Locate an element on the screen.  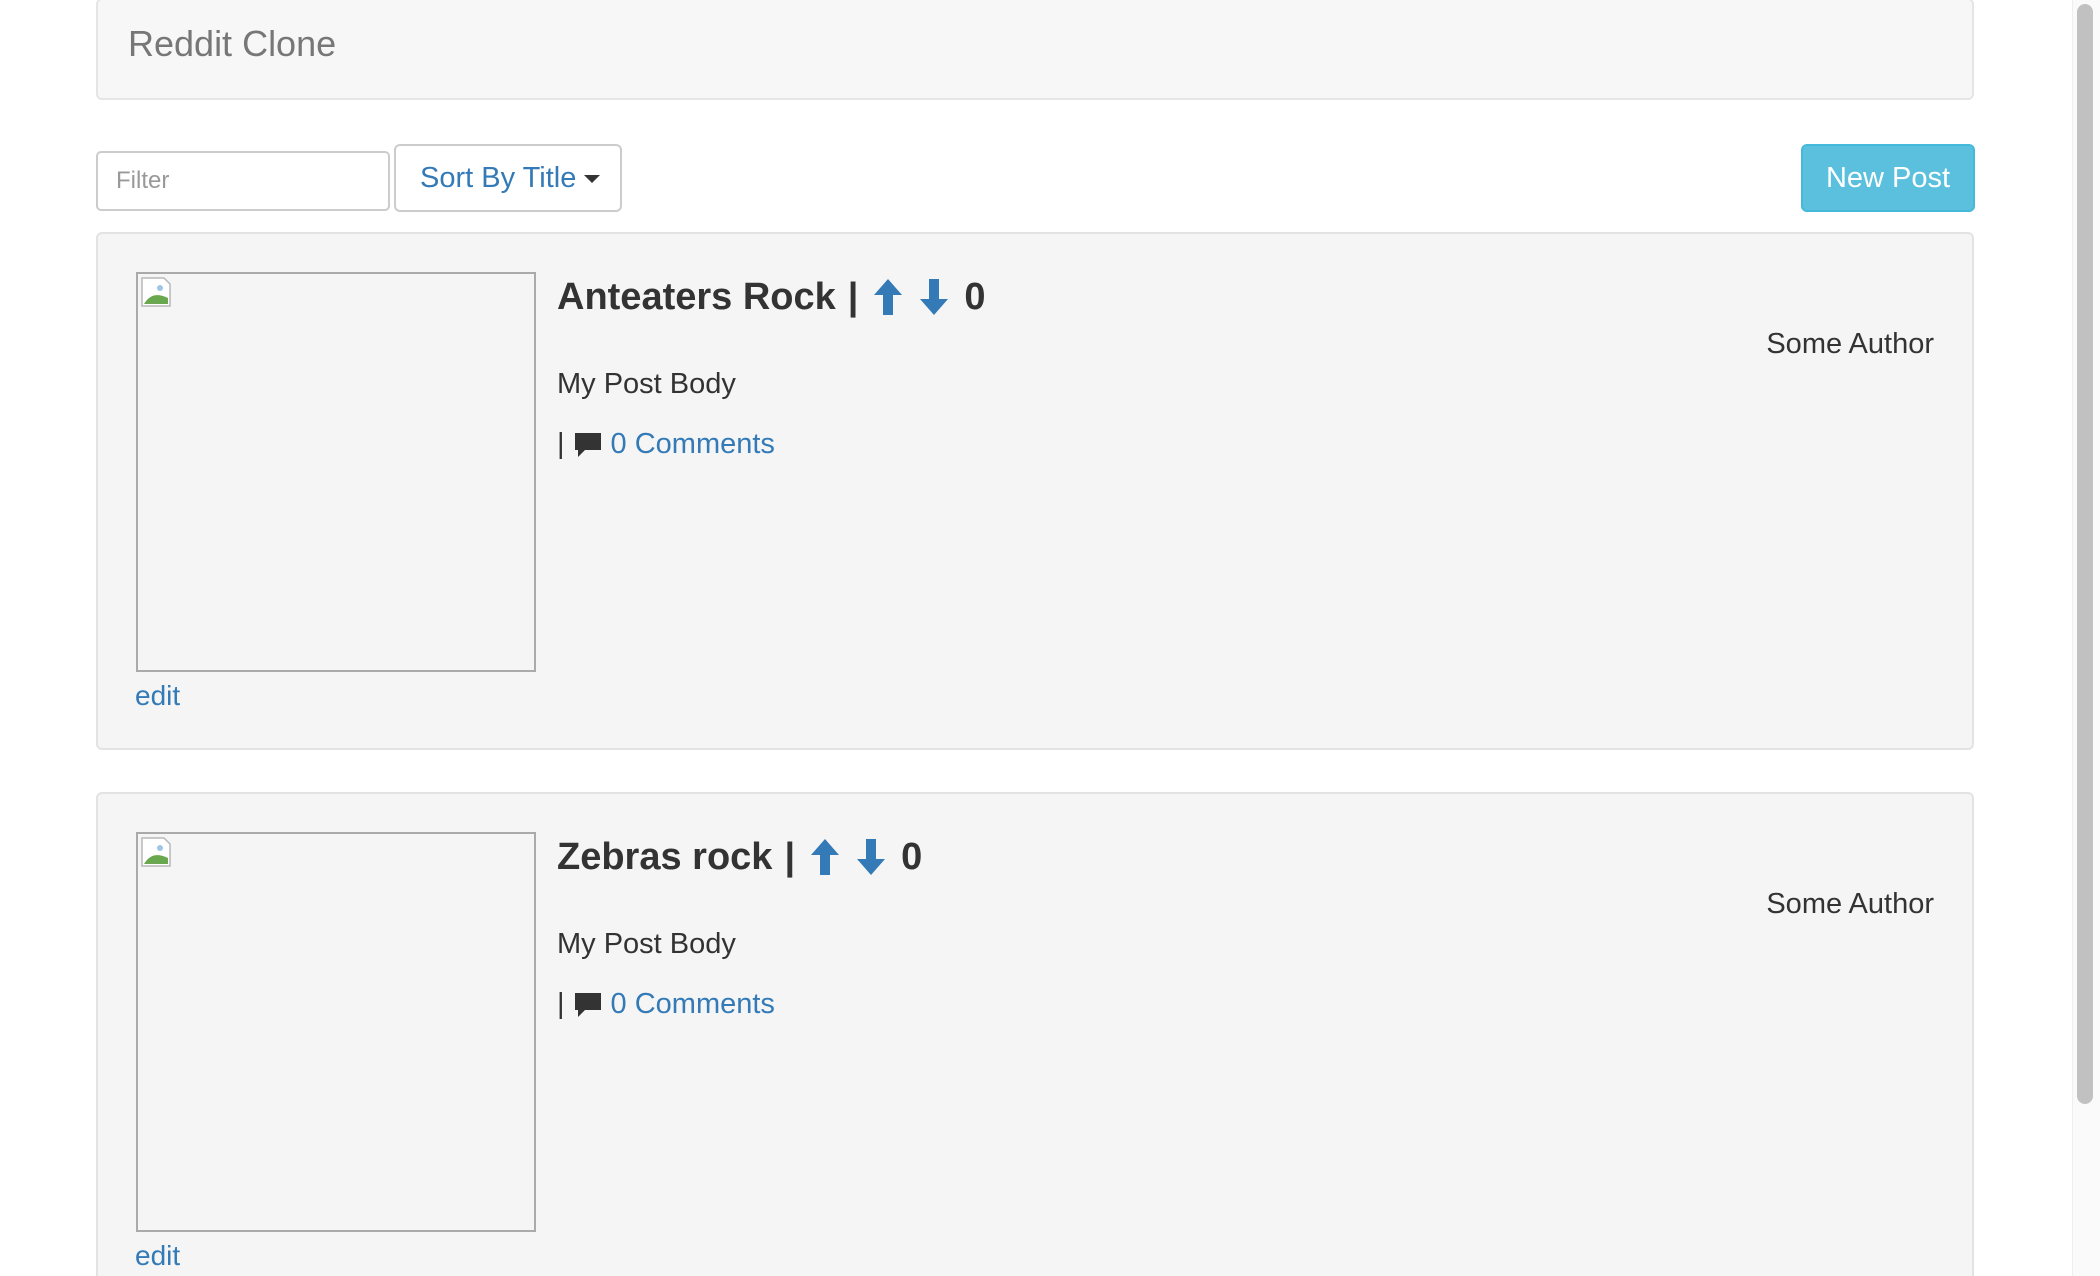
post-title: Zebras rock is located at coordinates (664, 857).